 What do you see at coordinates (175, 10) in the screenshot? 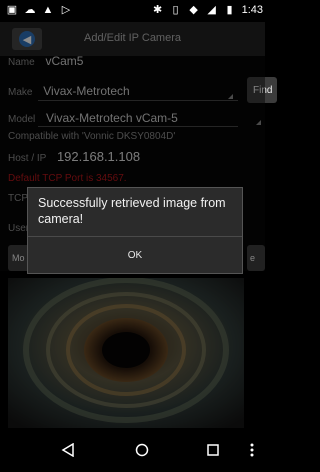
I see `vibrate-icon: ▯` at bounding box center [175, 10].